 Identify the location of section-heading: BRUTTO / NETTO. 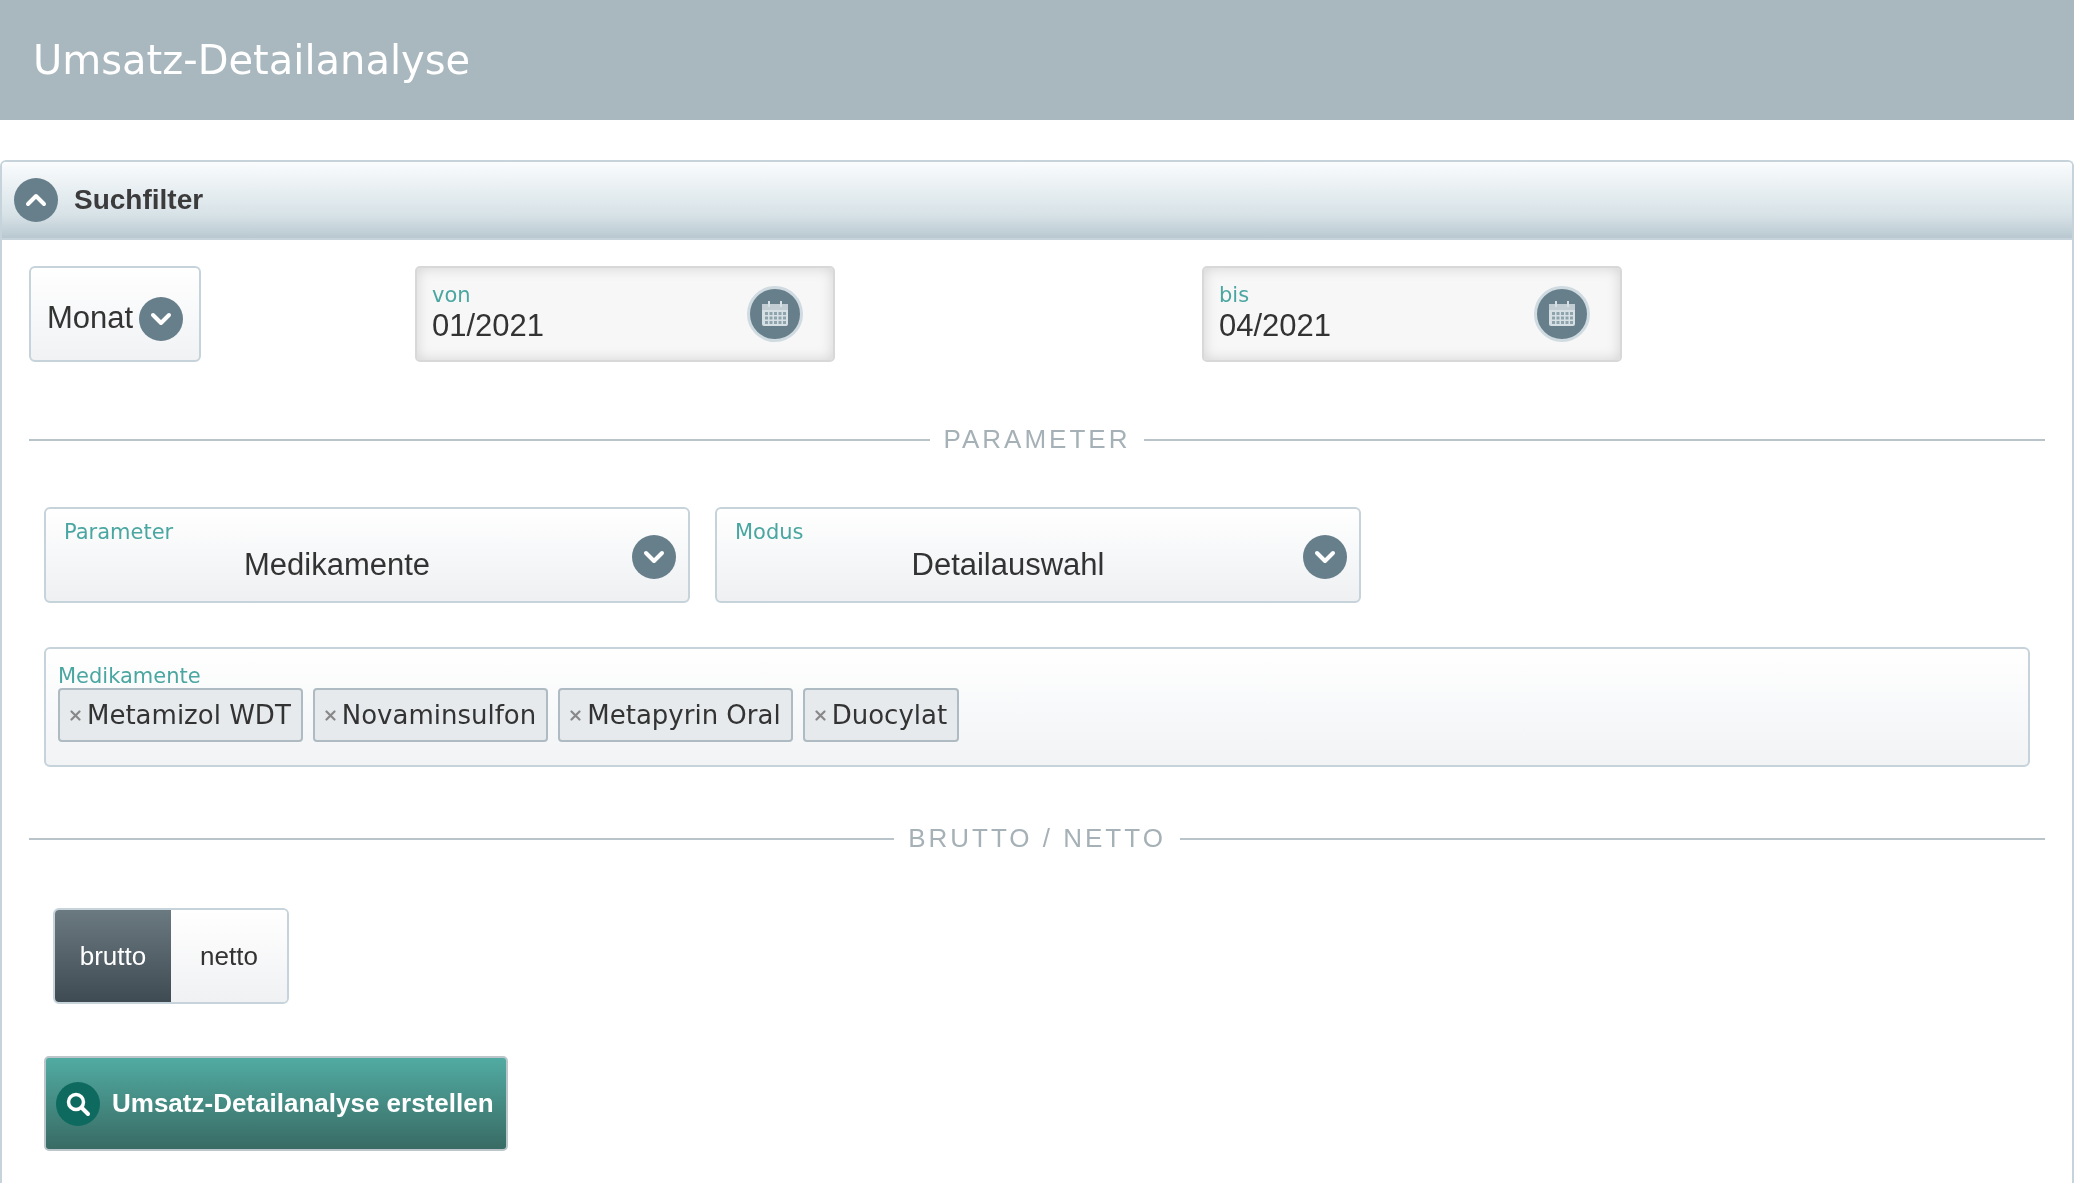
(1037, 838).